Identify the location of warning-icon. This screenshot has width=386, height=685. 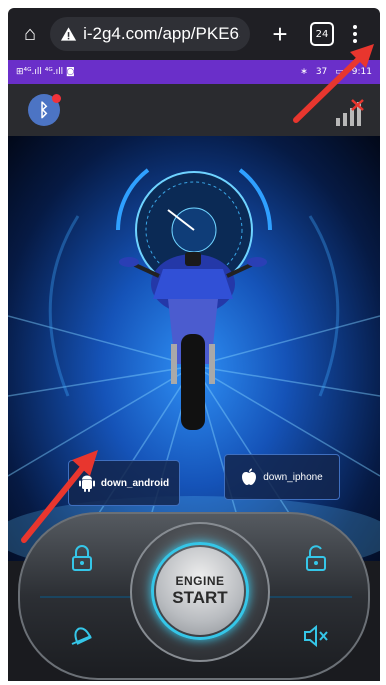
(68, 34).